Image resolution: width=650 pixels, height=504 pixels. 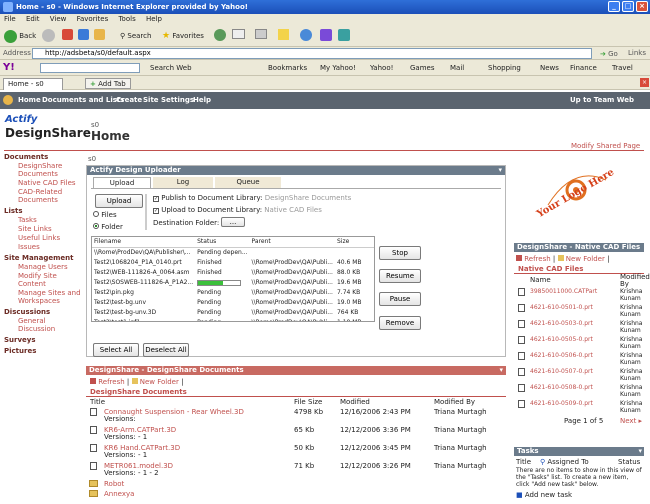 I want to click on cad-file-name: 4621-610-0509-0.prt, so click(x=561, y=403).